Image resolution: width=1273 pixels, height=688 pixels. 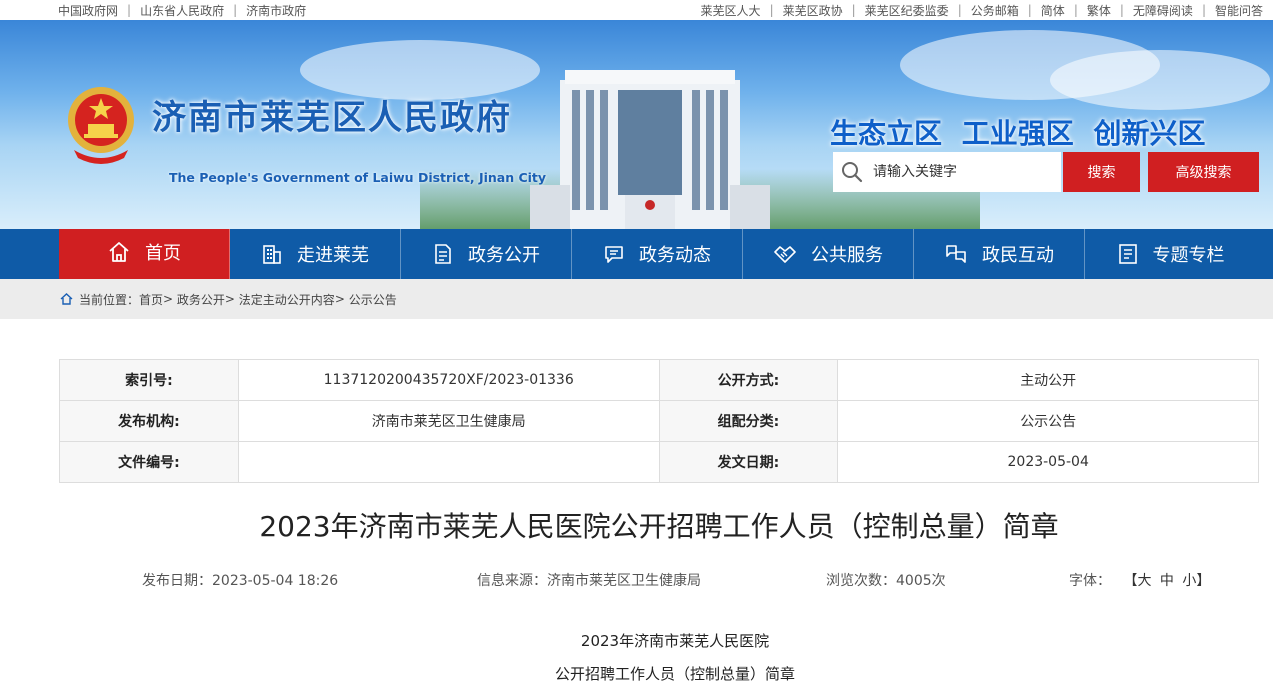 What do you see at coordinates (276, 10) in the screenshot?
I see `link-jinan-gov: 济南市政府` at bounding box center [276, 10].